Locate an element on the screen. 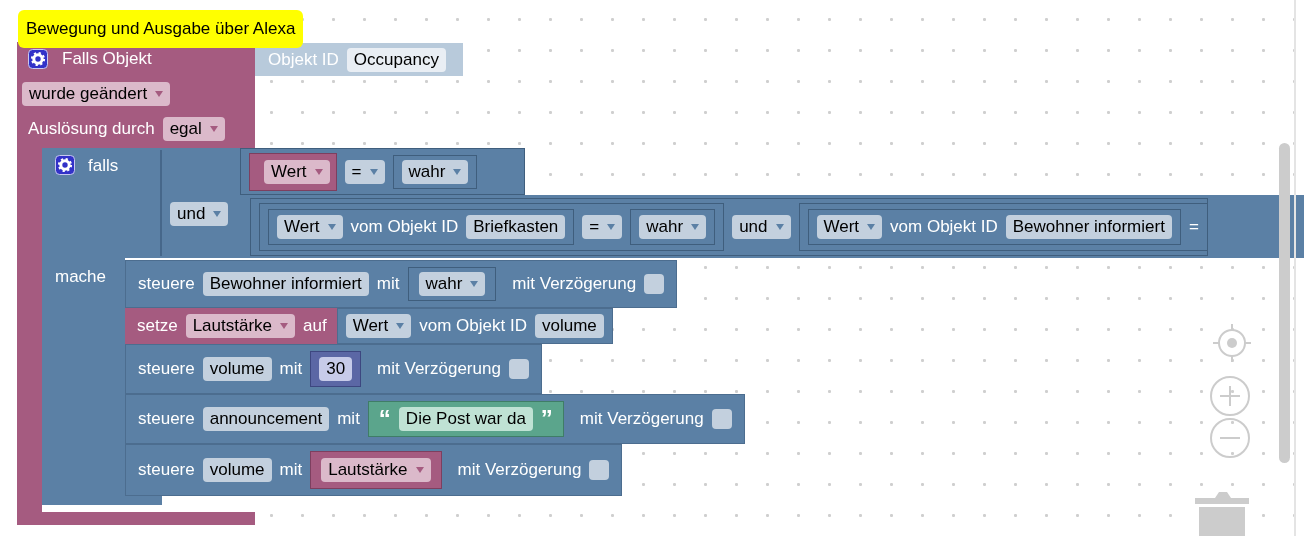  block-label: Auslösung durch is located at coordinates (91, 129).